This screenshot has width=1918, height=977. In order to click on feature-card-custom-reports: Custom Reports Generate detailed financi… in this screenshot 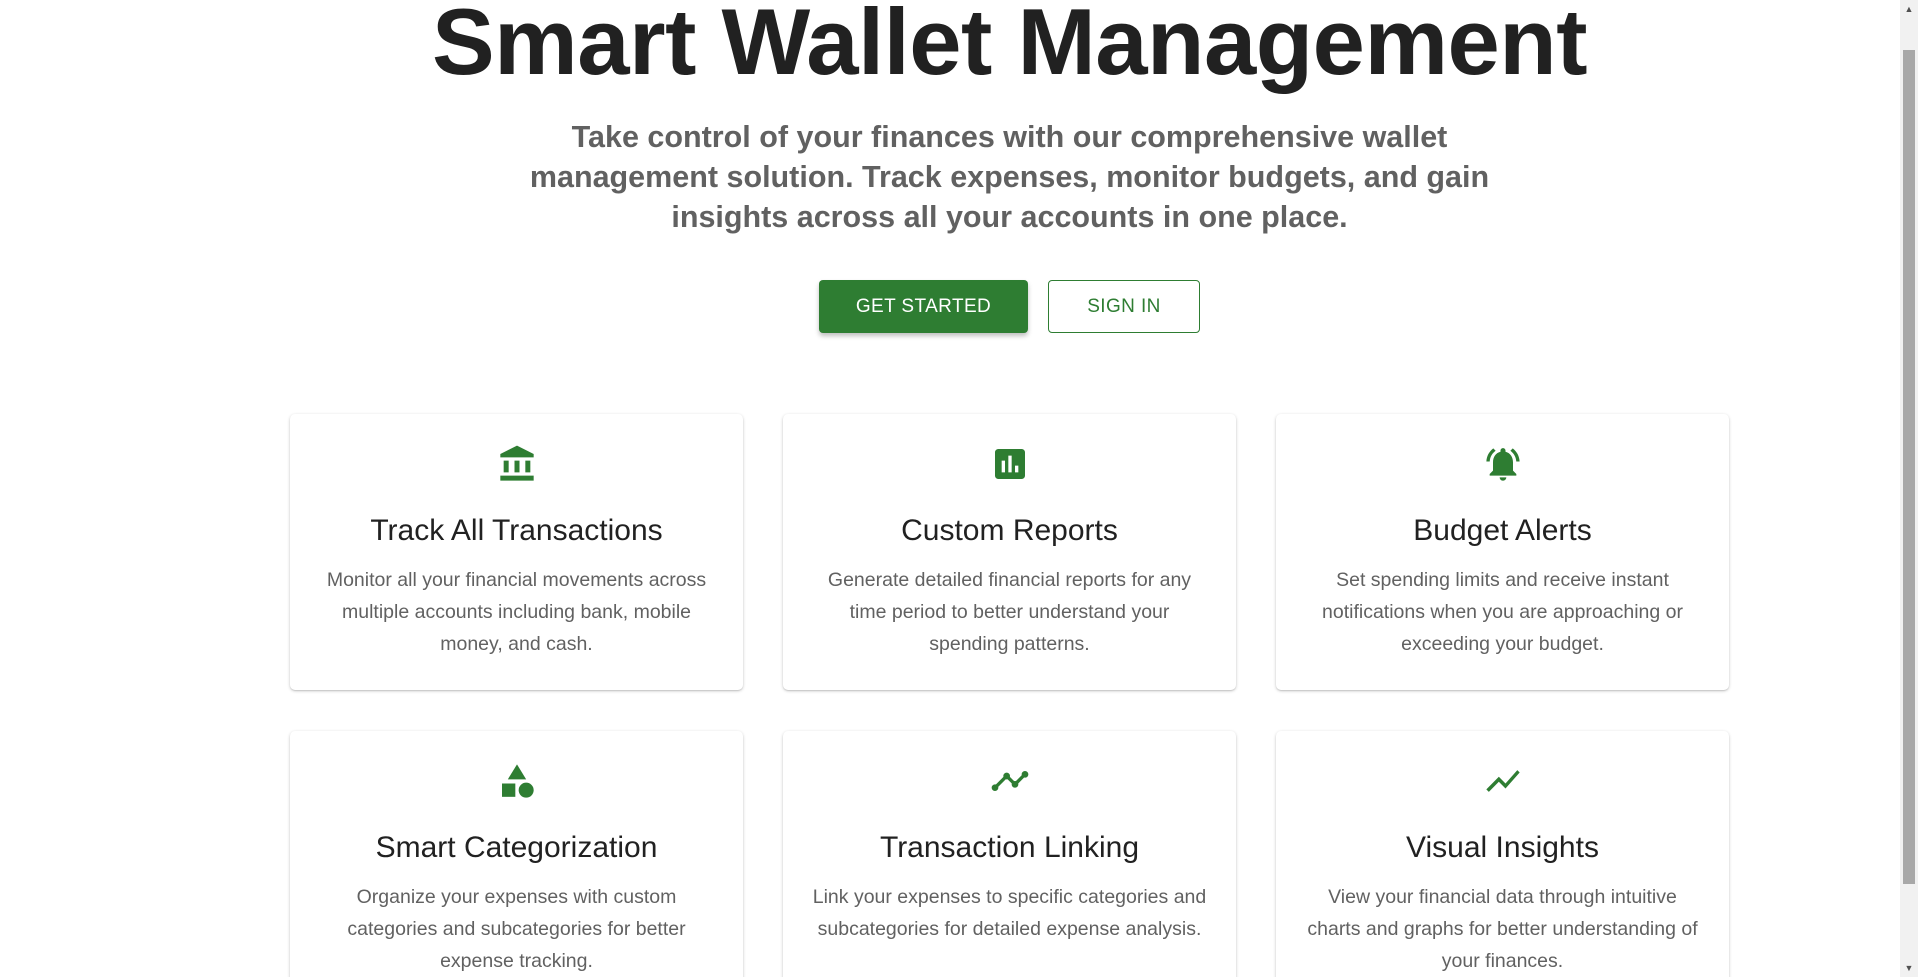, I will do `click(1009, 552)`.